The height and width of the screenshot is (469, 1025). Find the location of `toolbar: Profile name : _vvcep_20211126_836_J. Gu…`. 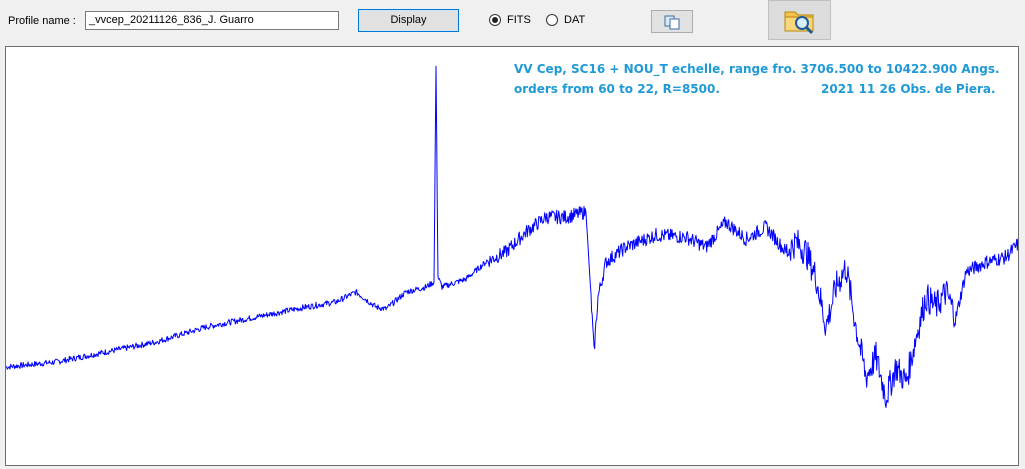

toolbar: Profile name : _vvcep_20211126_836_J. Gu… is located at coordinates (512, 22).